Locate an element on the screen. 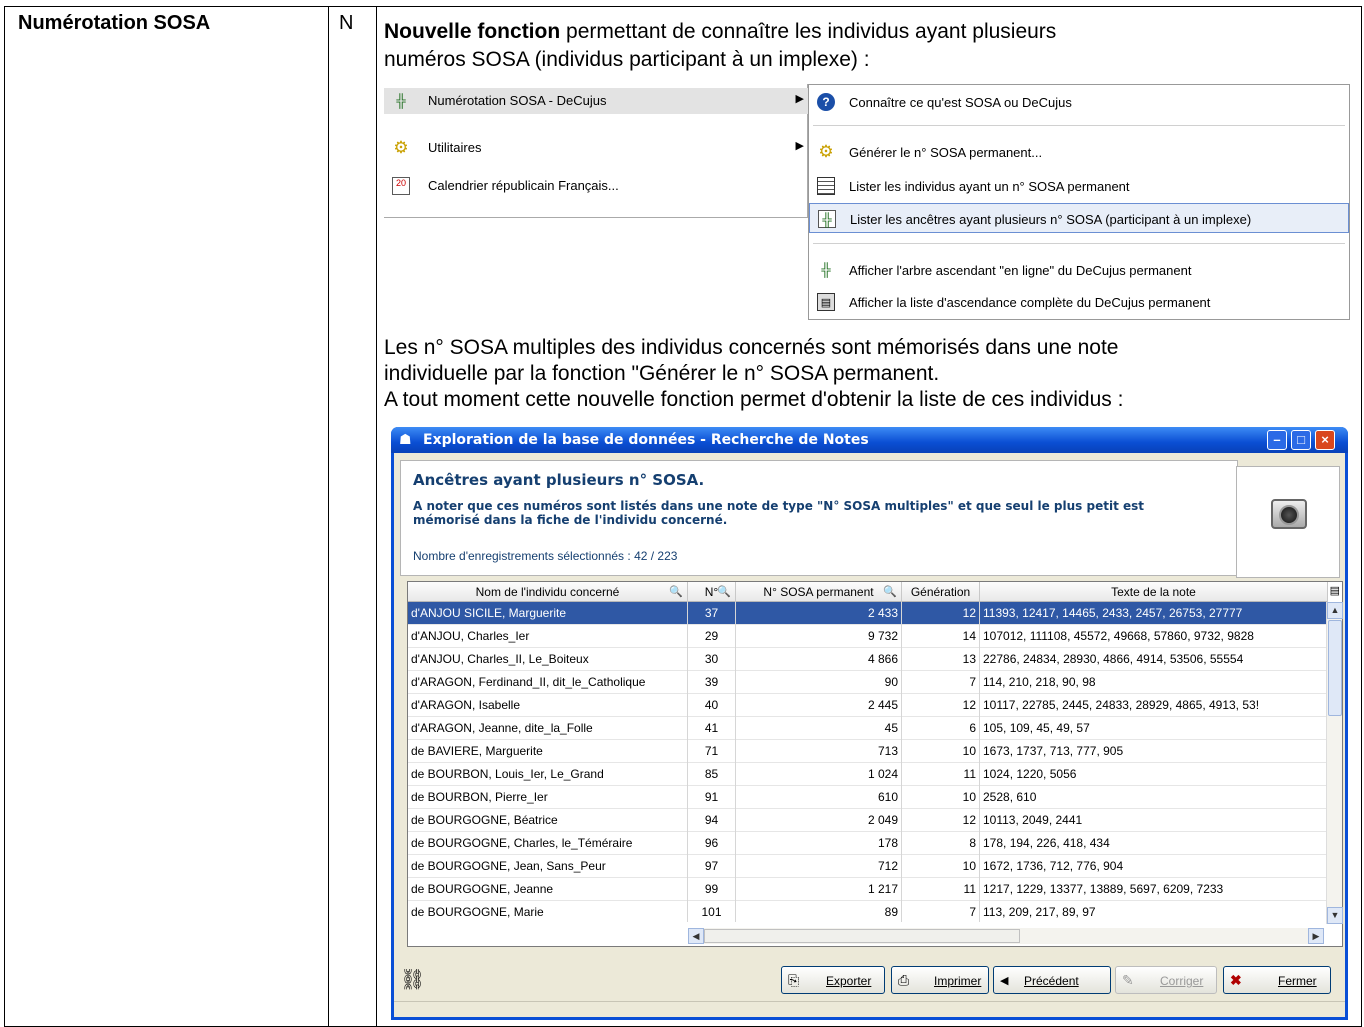  cell-note: 1024, 1220, 5056 is located at coordinates (1154, 774).